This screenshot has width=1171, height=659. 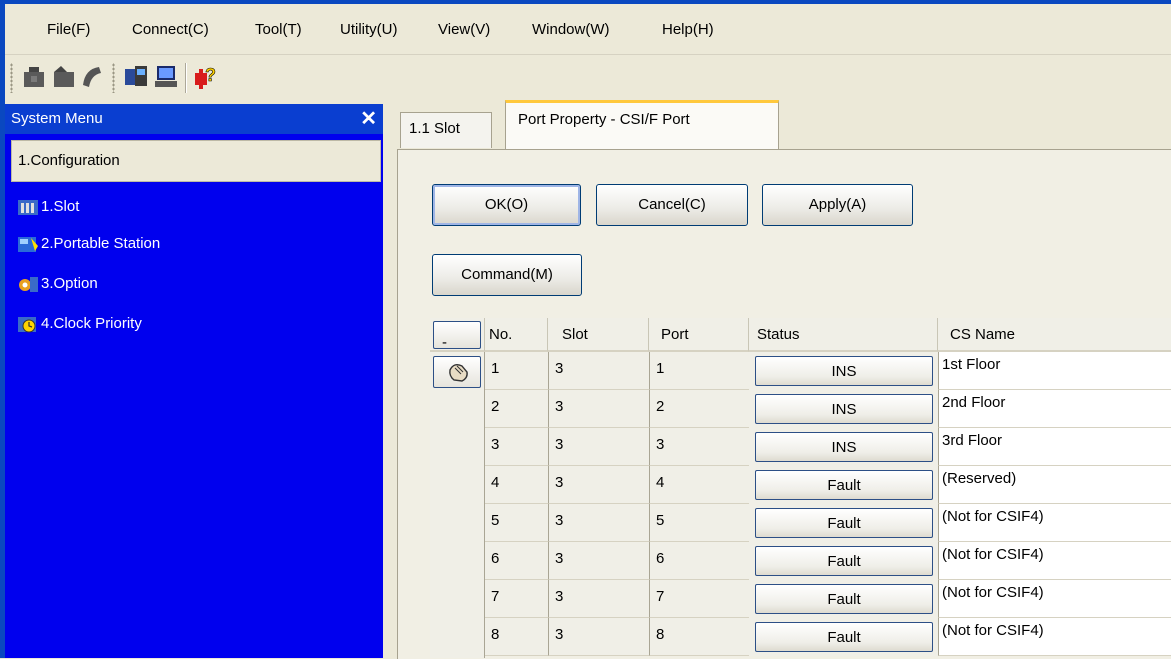 What do you see at coordinates (672, 205) in the screenshot?
I see `cancel-button: Cancel(C)` at bounding box center [672, 205].